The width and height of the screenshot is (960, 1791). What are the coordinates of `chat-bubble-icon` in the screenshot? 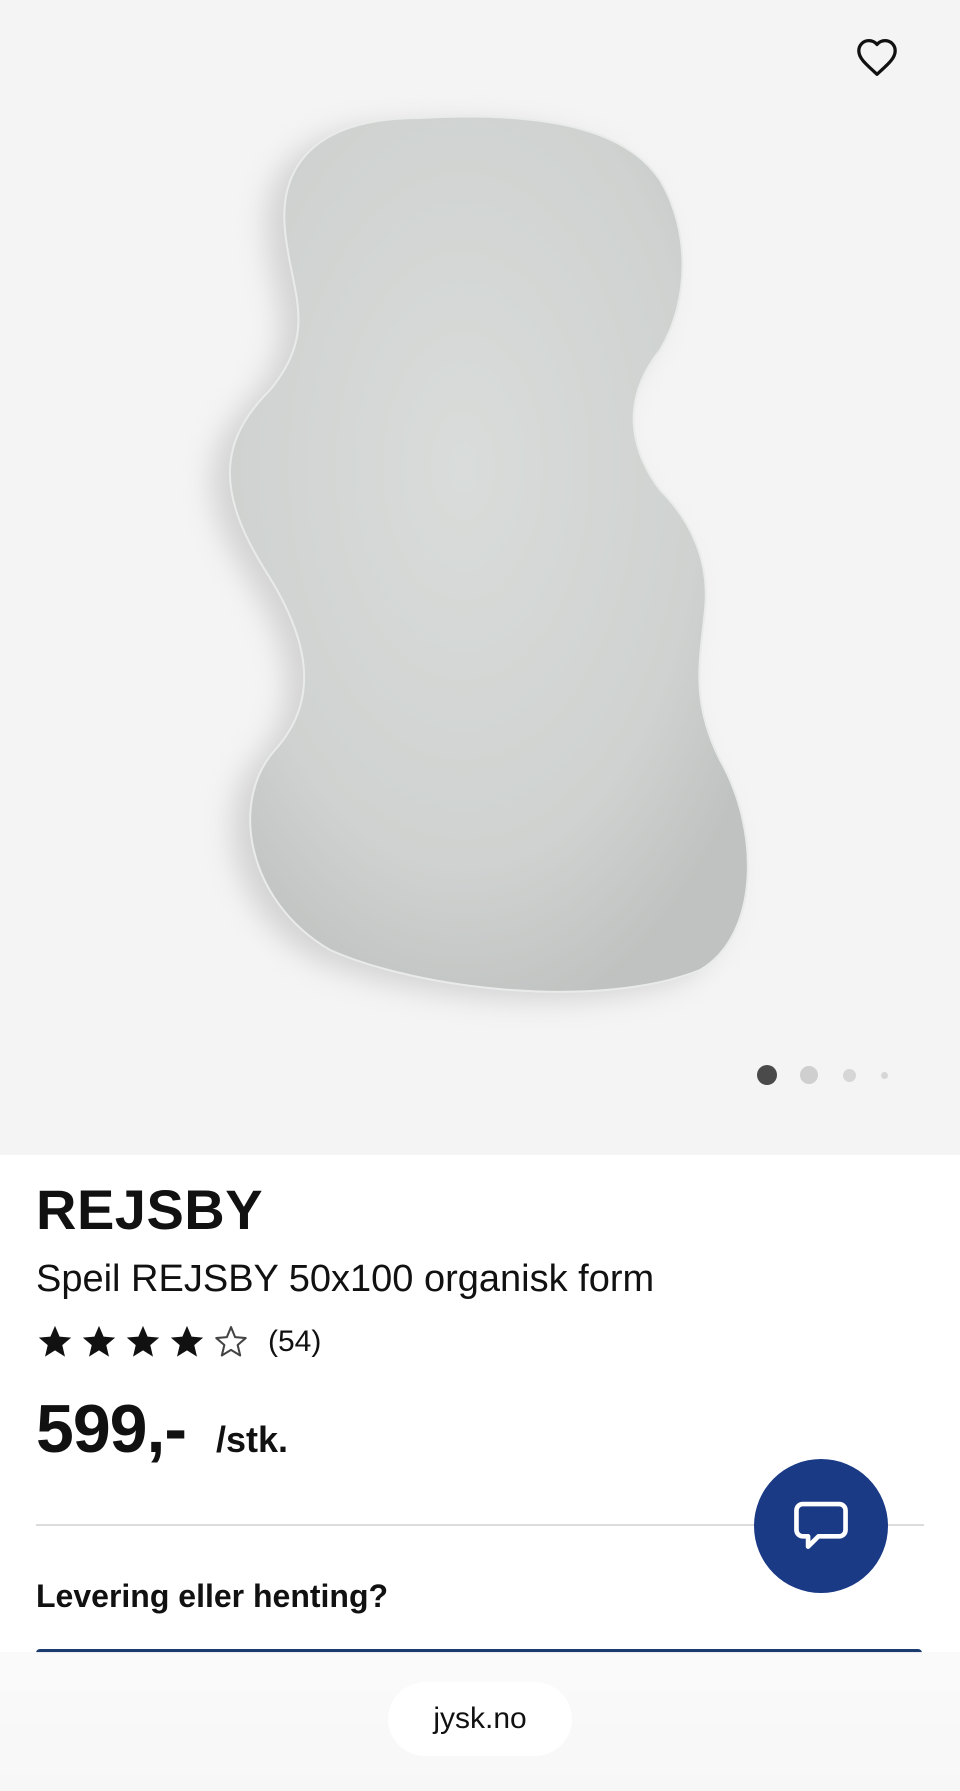 It's located at (821, 1525).